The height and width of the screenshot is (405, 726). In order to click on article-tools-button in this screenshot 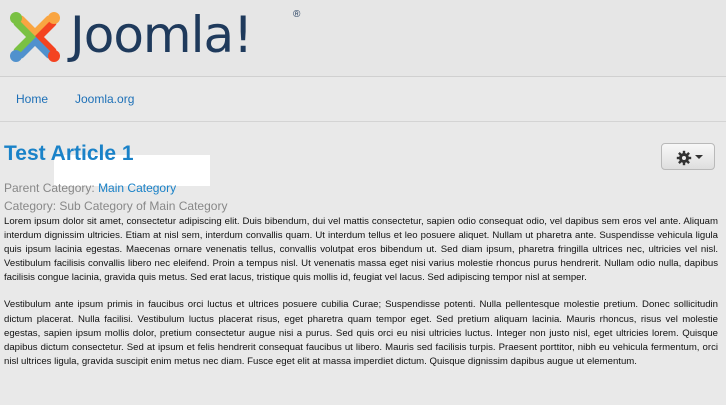, I will do `click(688, 156)`.